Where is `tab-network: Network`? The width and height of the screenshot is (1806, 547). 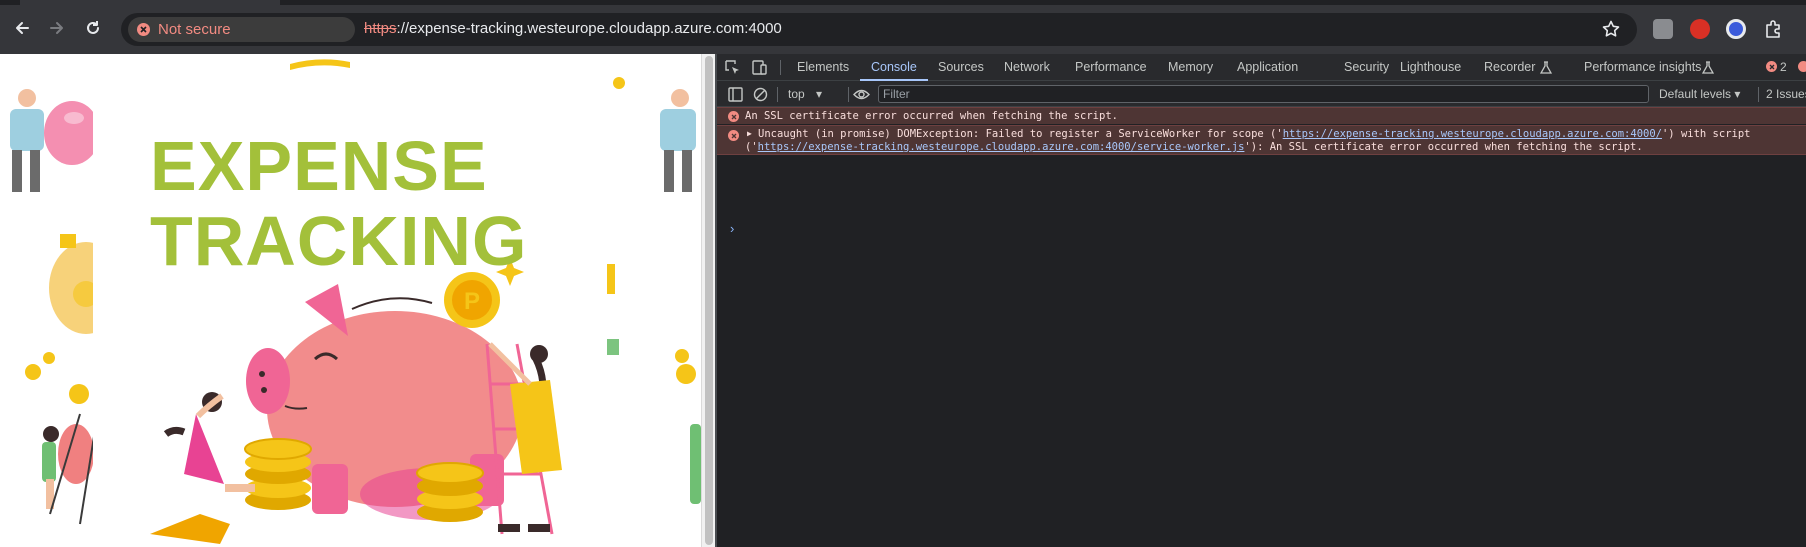
tab-network: Network is located at coordinates (1027, 67).